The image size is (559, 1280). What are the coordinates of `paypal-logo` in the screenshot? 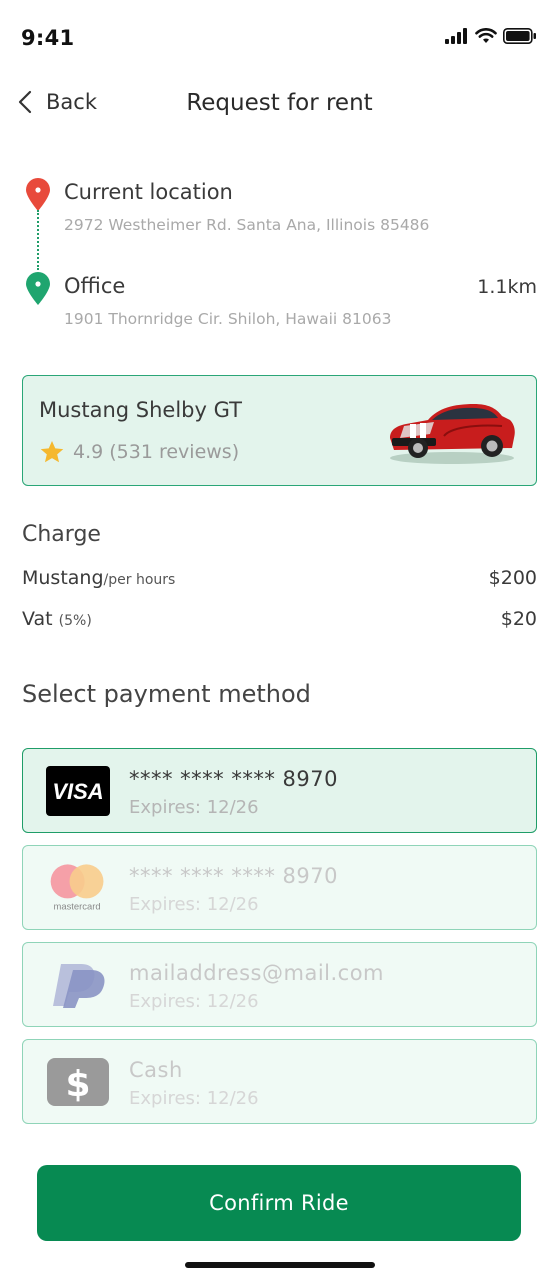 It's located at (78, 985).